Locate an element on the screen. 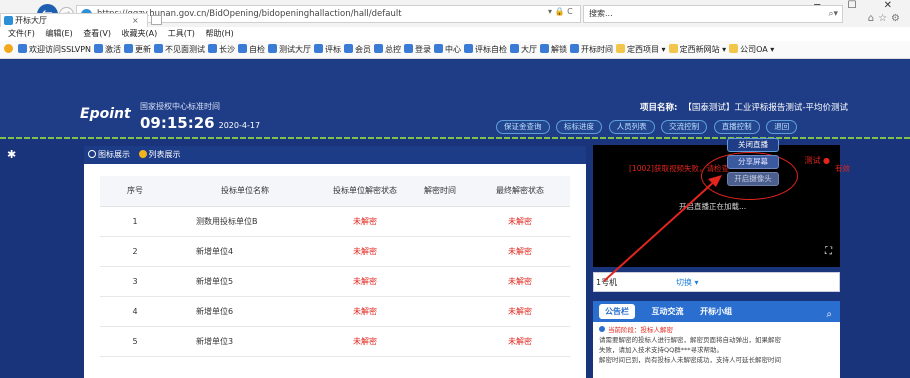 Image resolution: width=910 pixels, height=378 pixels. logo: Epoint is located at coordinates (105, 114).